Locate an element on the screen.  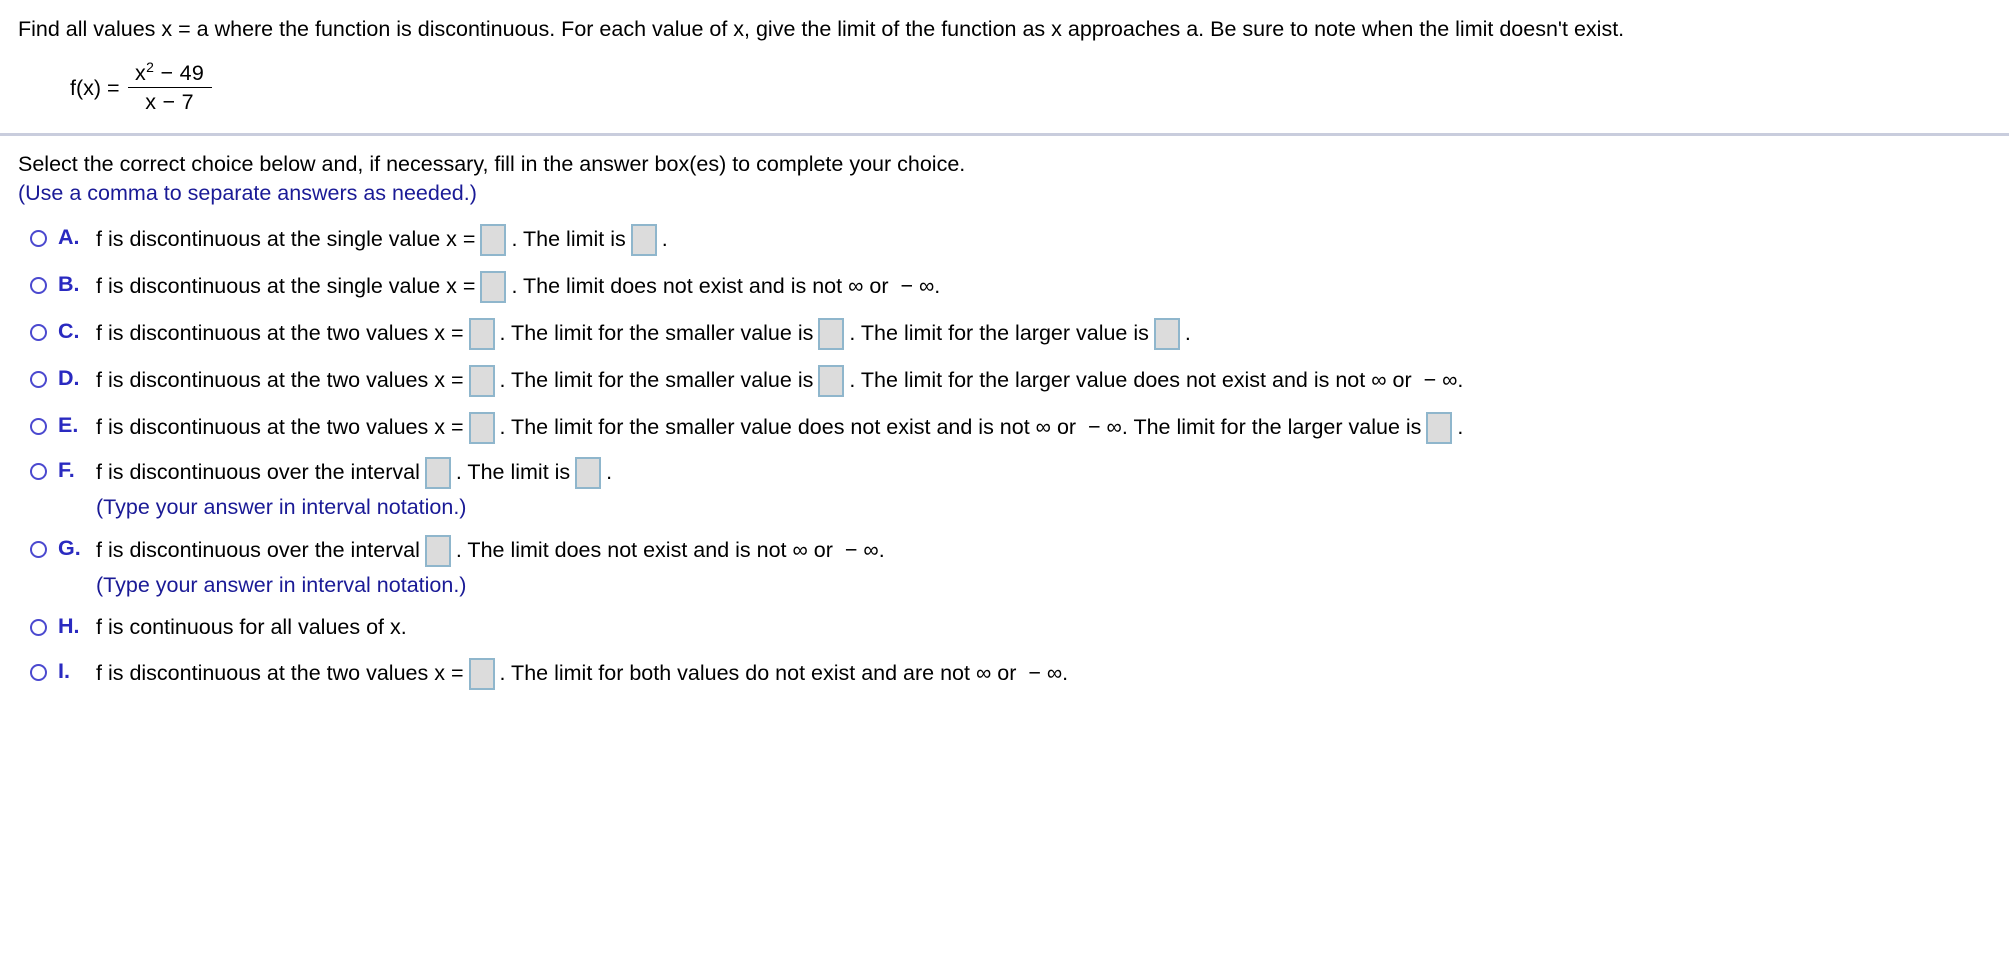
fraction-numerator: x2 − 49 is located at coordinates (169, 72).